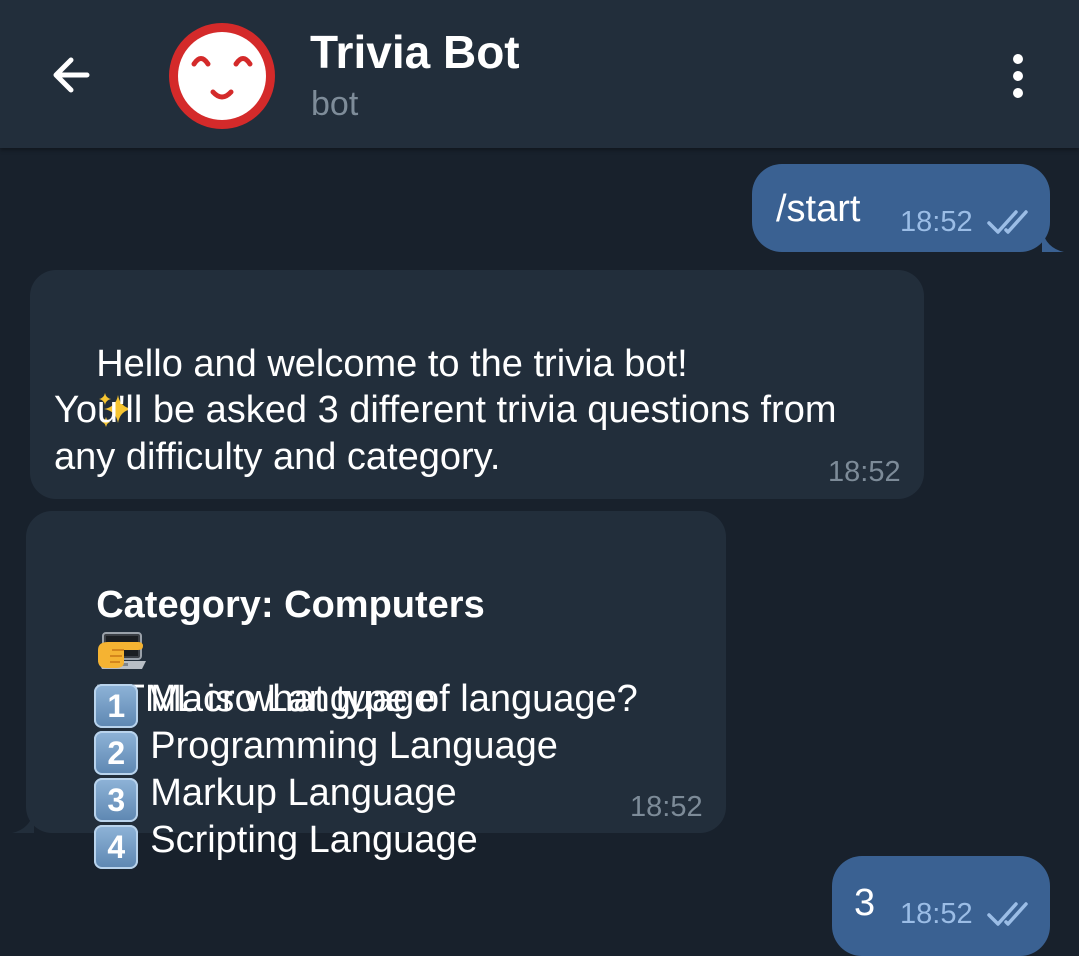  What do you see at coordinates (865, 903) in the screenshot?
I see `message-text: 3` at bounding box center [865, 903].